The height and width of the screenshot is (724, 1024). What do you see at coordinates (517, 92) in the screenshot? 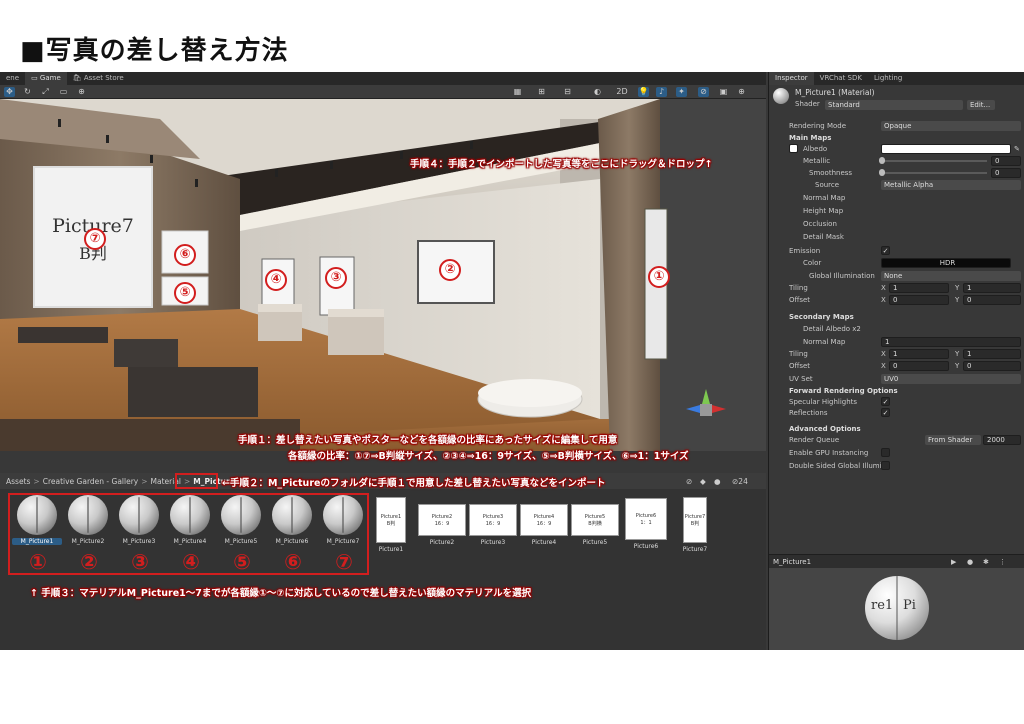
I see `grid-icon: ▦` at bounding box center [517, 92].